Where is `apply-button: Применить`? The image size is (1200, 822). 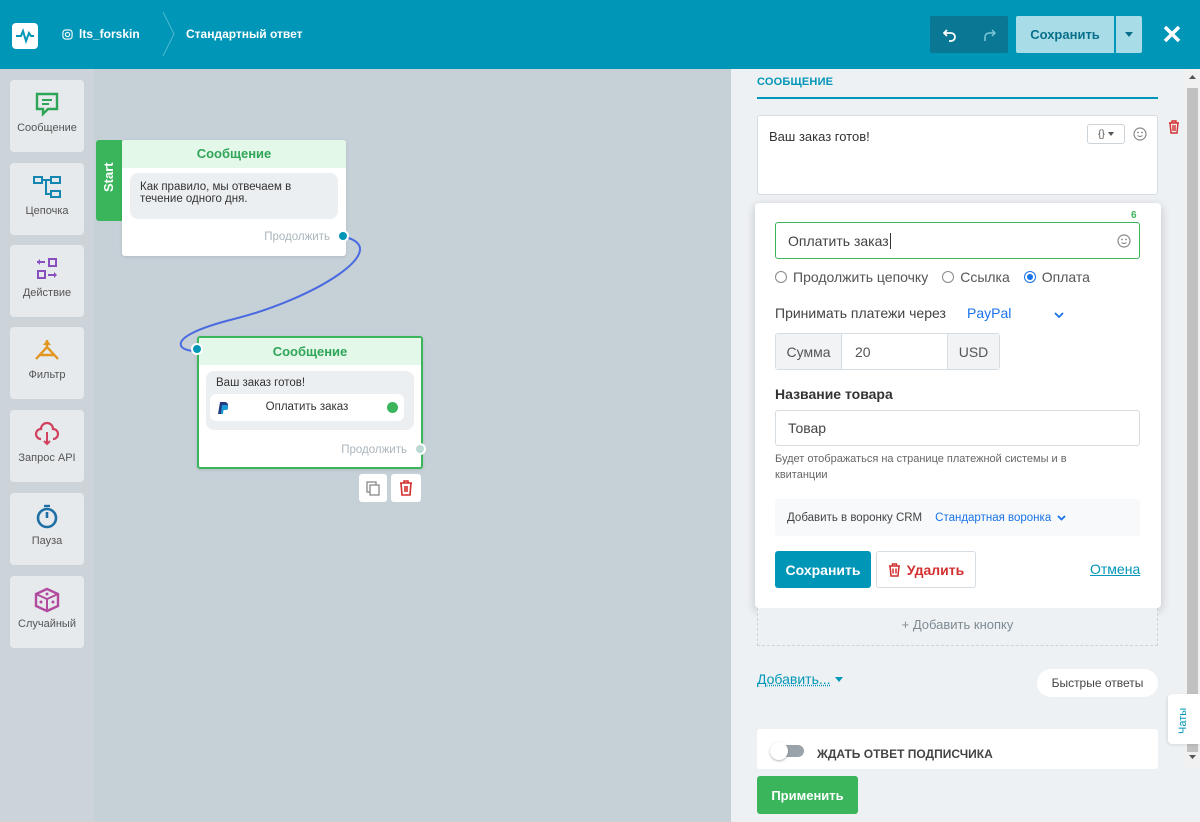
apply-button: Применить is located at coordinates (807, 795).